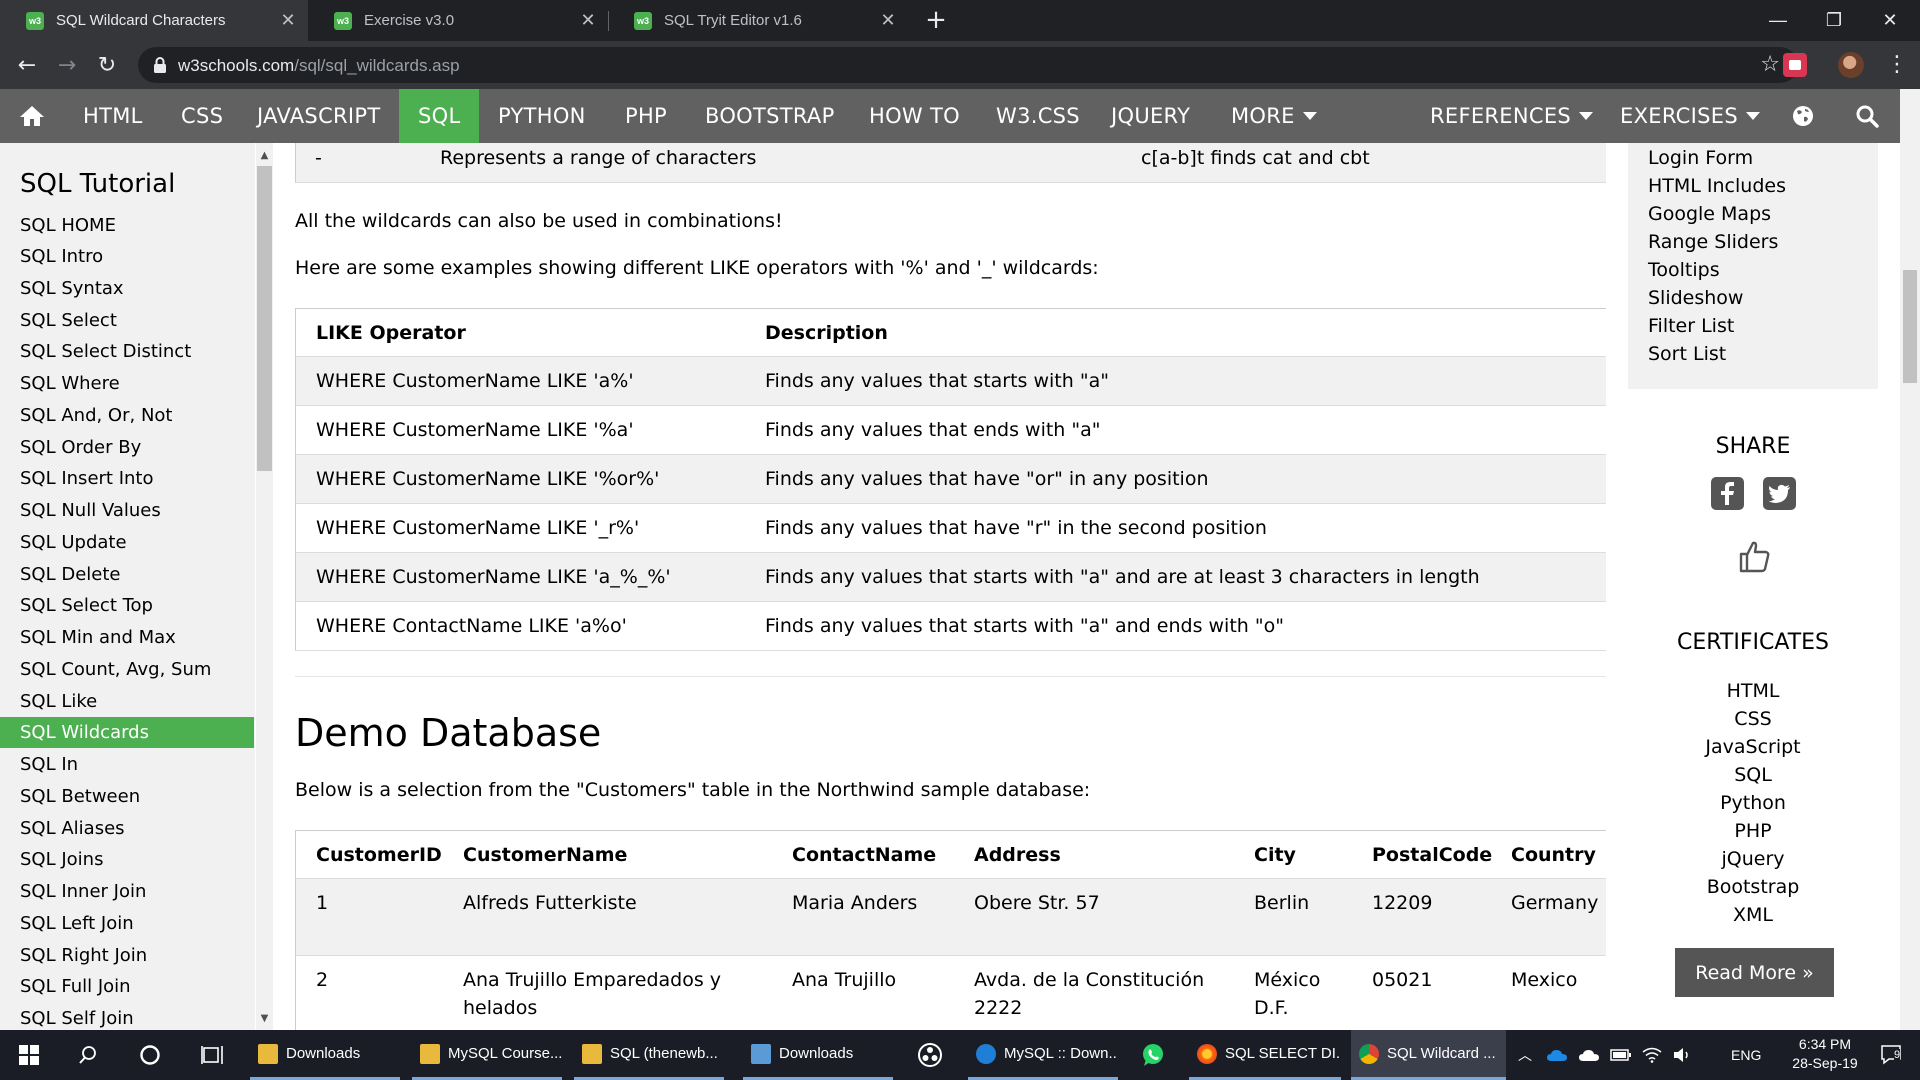 This screenshot has height=1080, width=1920. Describe the element at coordinates (1525, 1055) in the screenshot. I see `show-hidden-icons-chevron-icon: ︿` at that location.